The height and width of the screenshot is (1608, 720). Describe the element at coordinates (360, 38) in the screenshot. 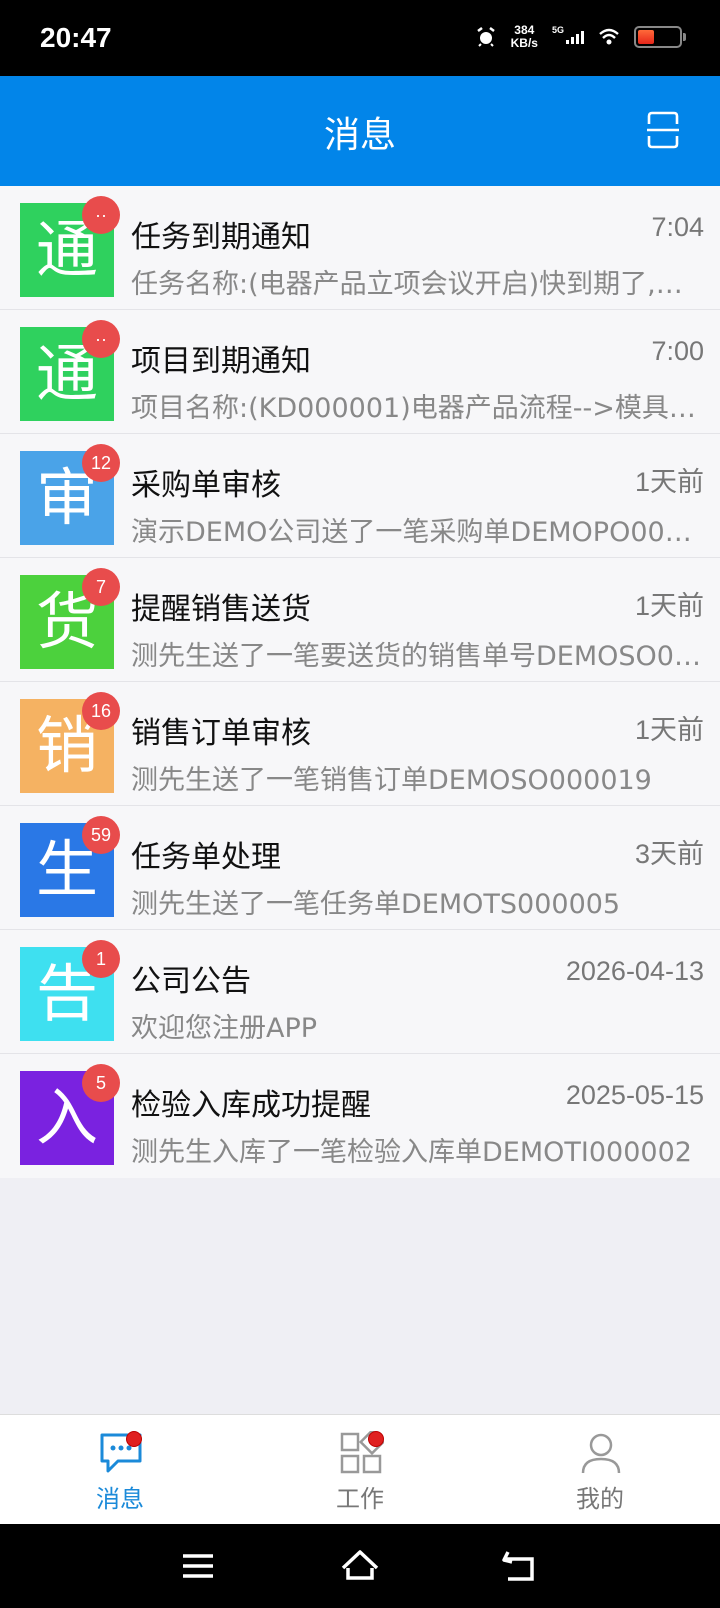

I see `status-bar: 20:47 384 KB/s 5G` at that location.